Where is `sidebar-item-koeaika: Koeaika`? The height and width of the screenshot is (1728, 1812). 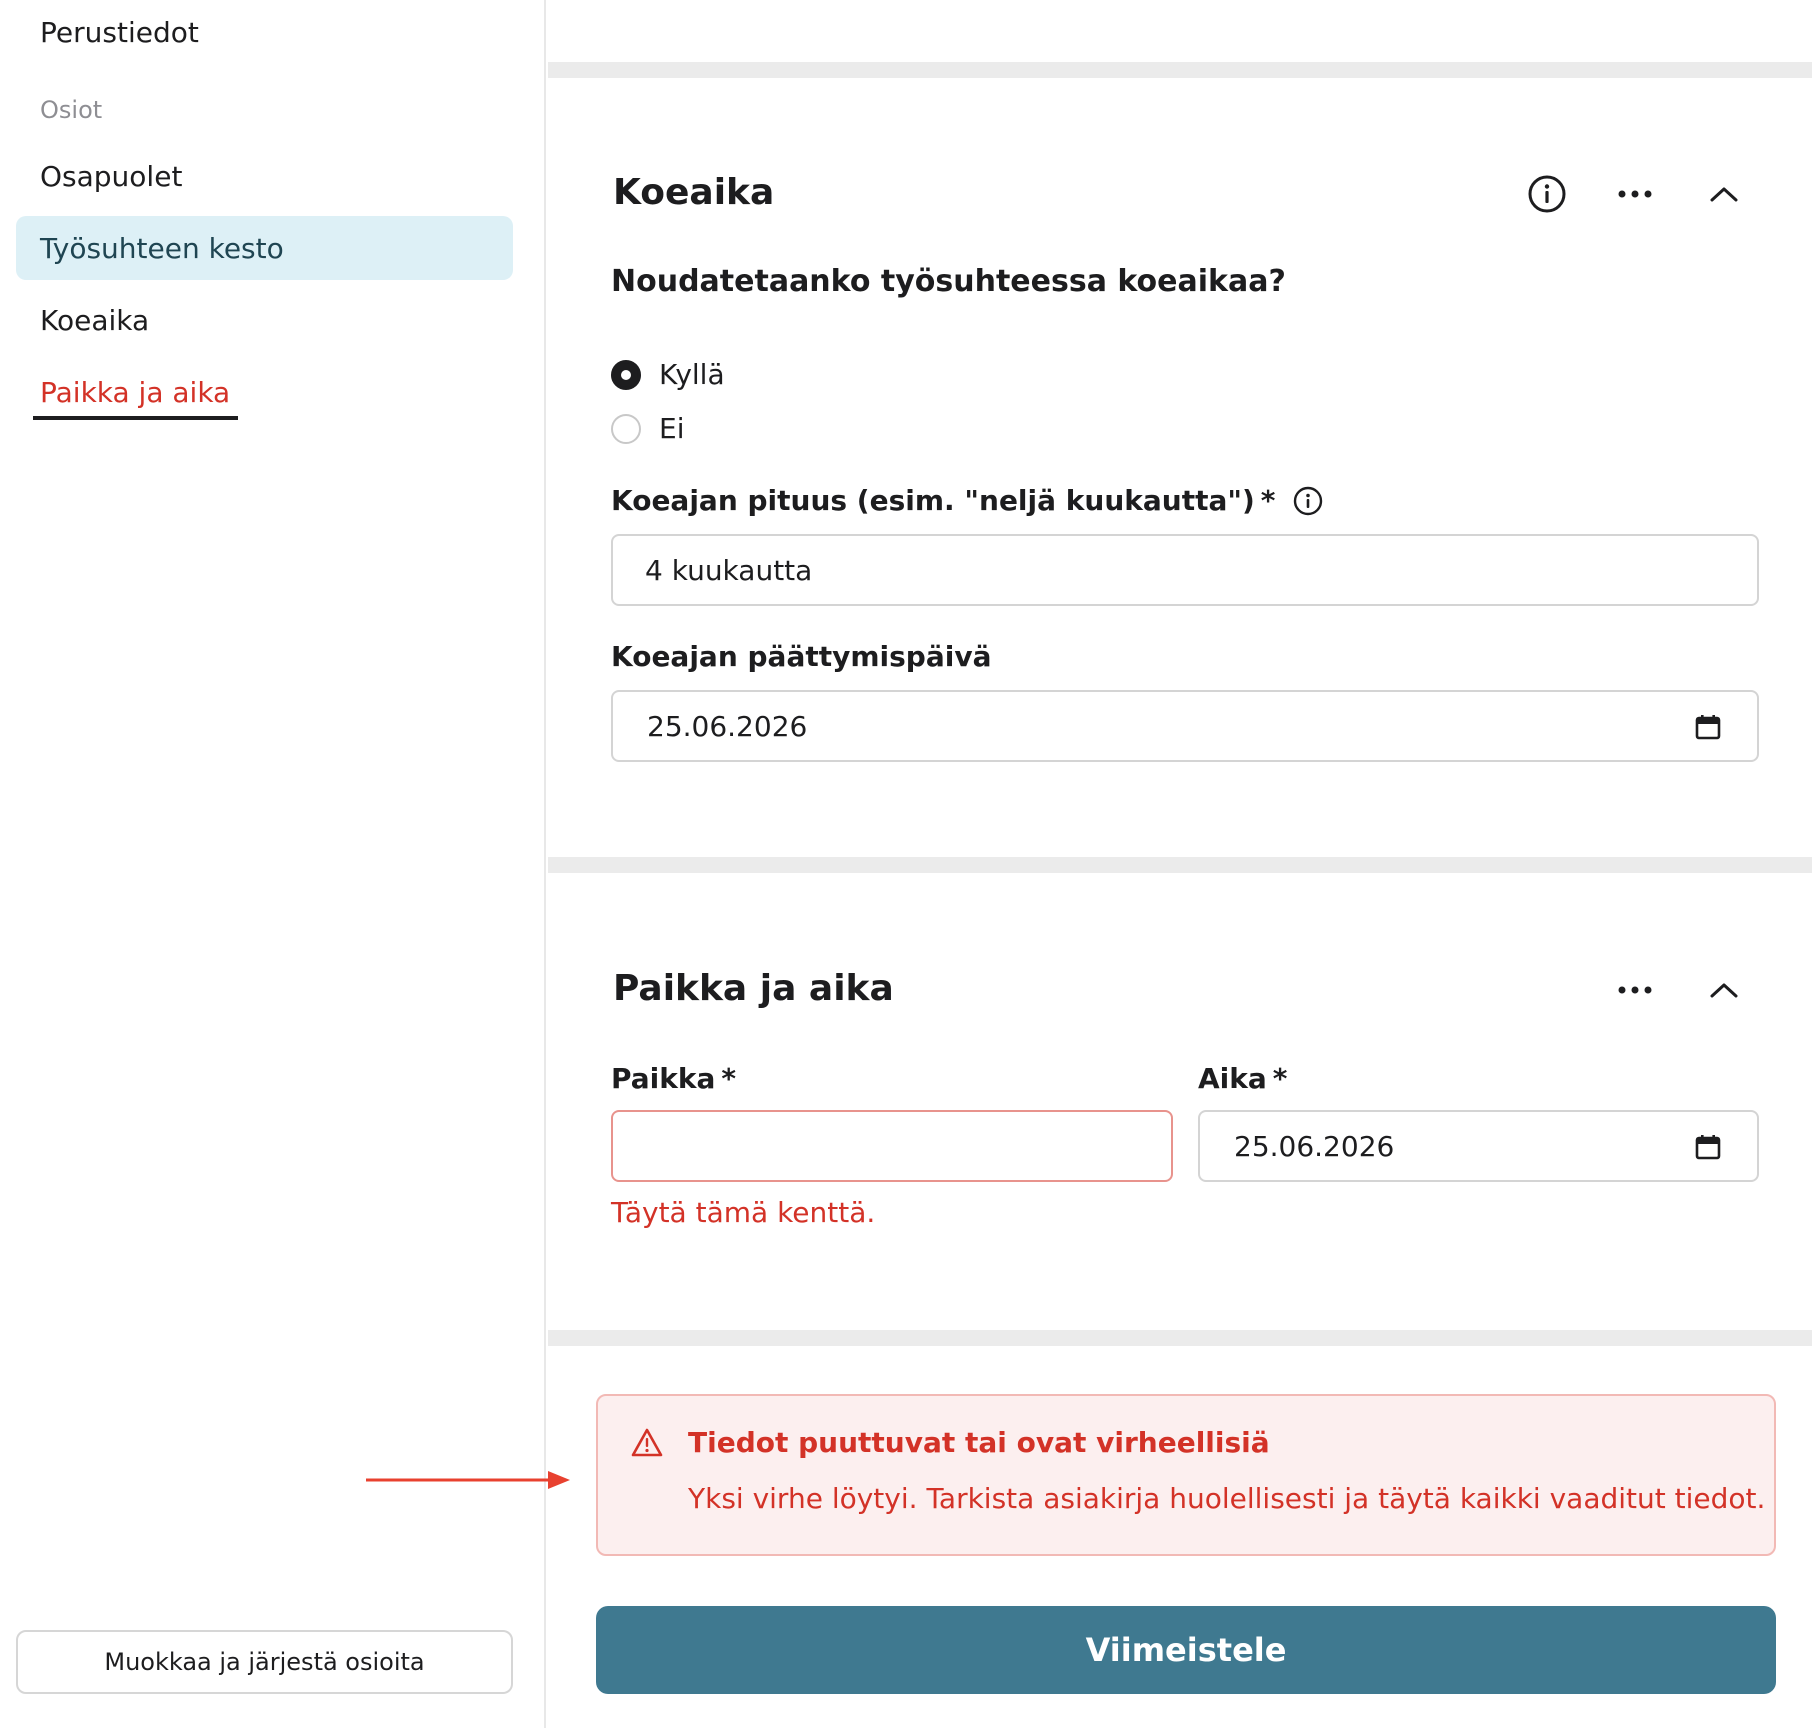
sidebar-item-koeaika: Koeaika is located at coordinates (264, 320).